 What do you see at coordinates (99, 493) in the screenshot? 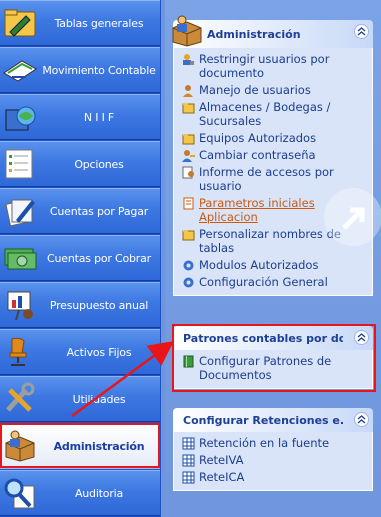
I see `nav-label: Auditoria` at bounding box center [99, 493].